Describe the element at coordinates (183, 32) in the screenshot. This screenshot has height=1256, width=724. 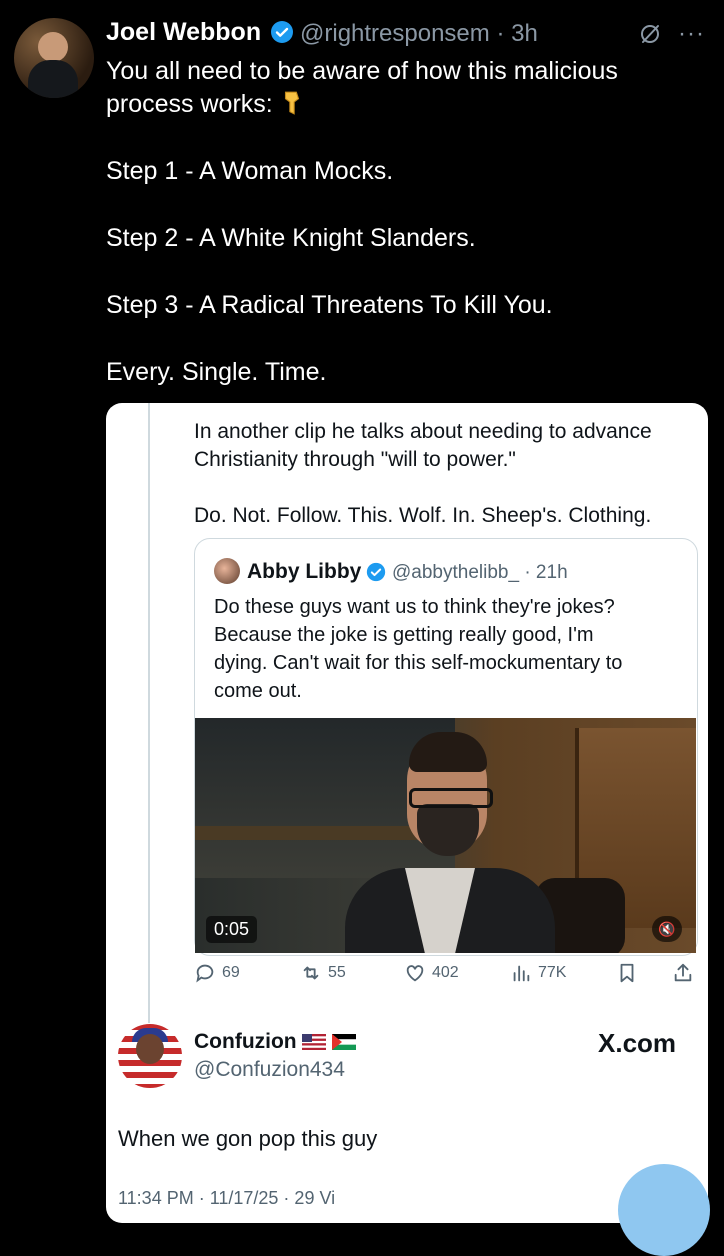
I see `author-name: Joel Webbon` at that location.